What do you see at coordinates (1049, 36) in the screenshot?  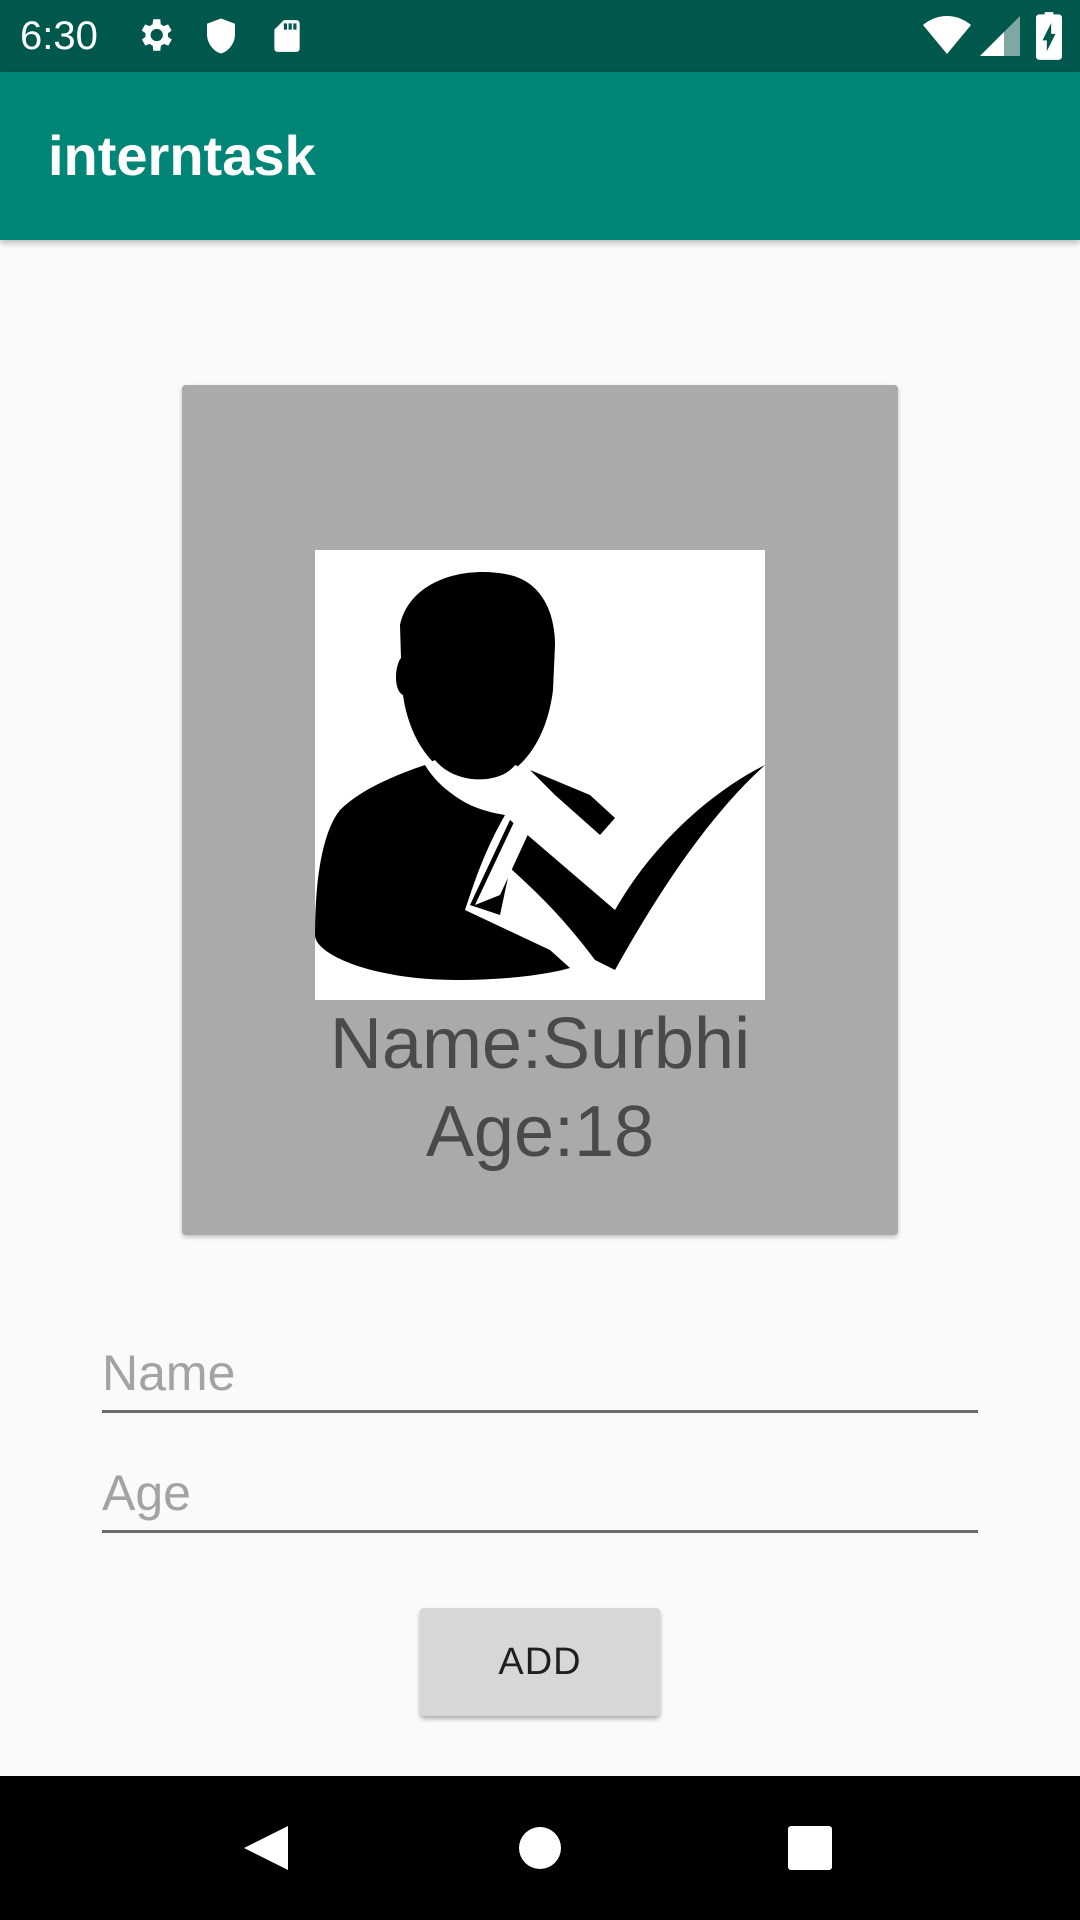 I see `battery-charging-icon` at bounding box center [1049, 36].